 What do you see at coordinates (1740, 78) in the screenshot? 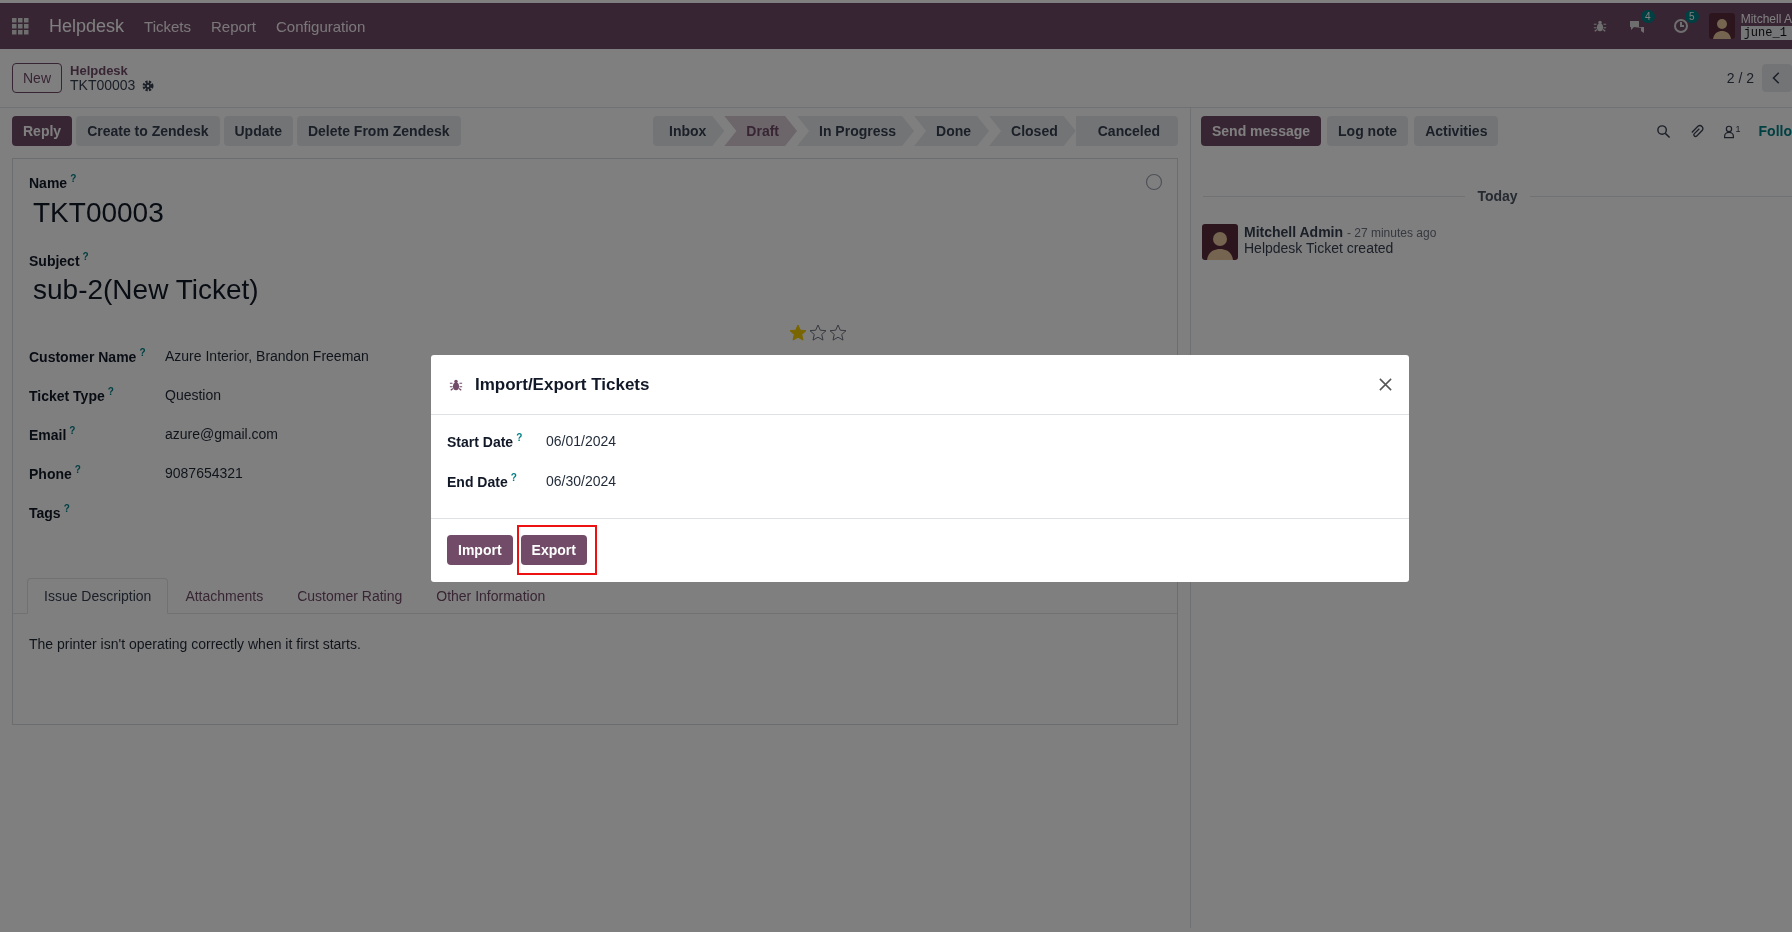
I see `pager-value: 2 / 2` at bounding box center [1740, 78].